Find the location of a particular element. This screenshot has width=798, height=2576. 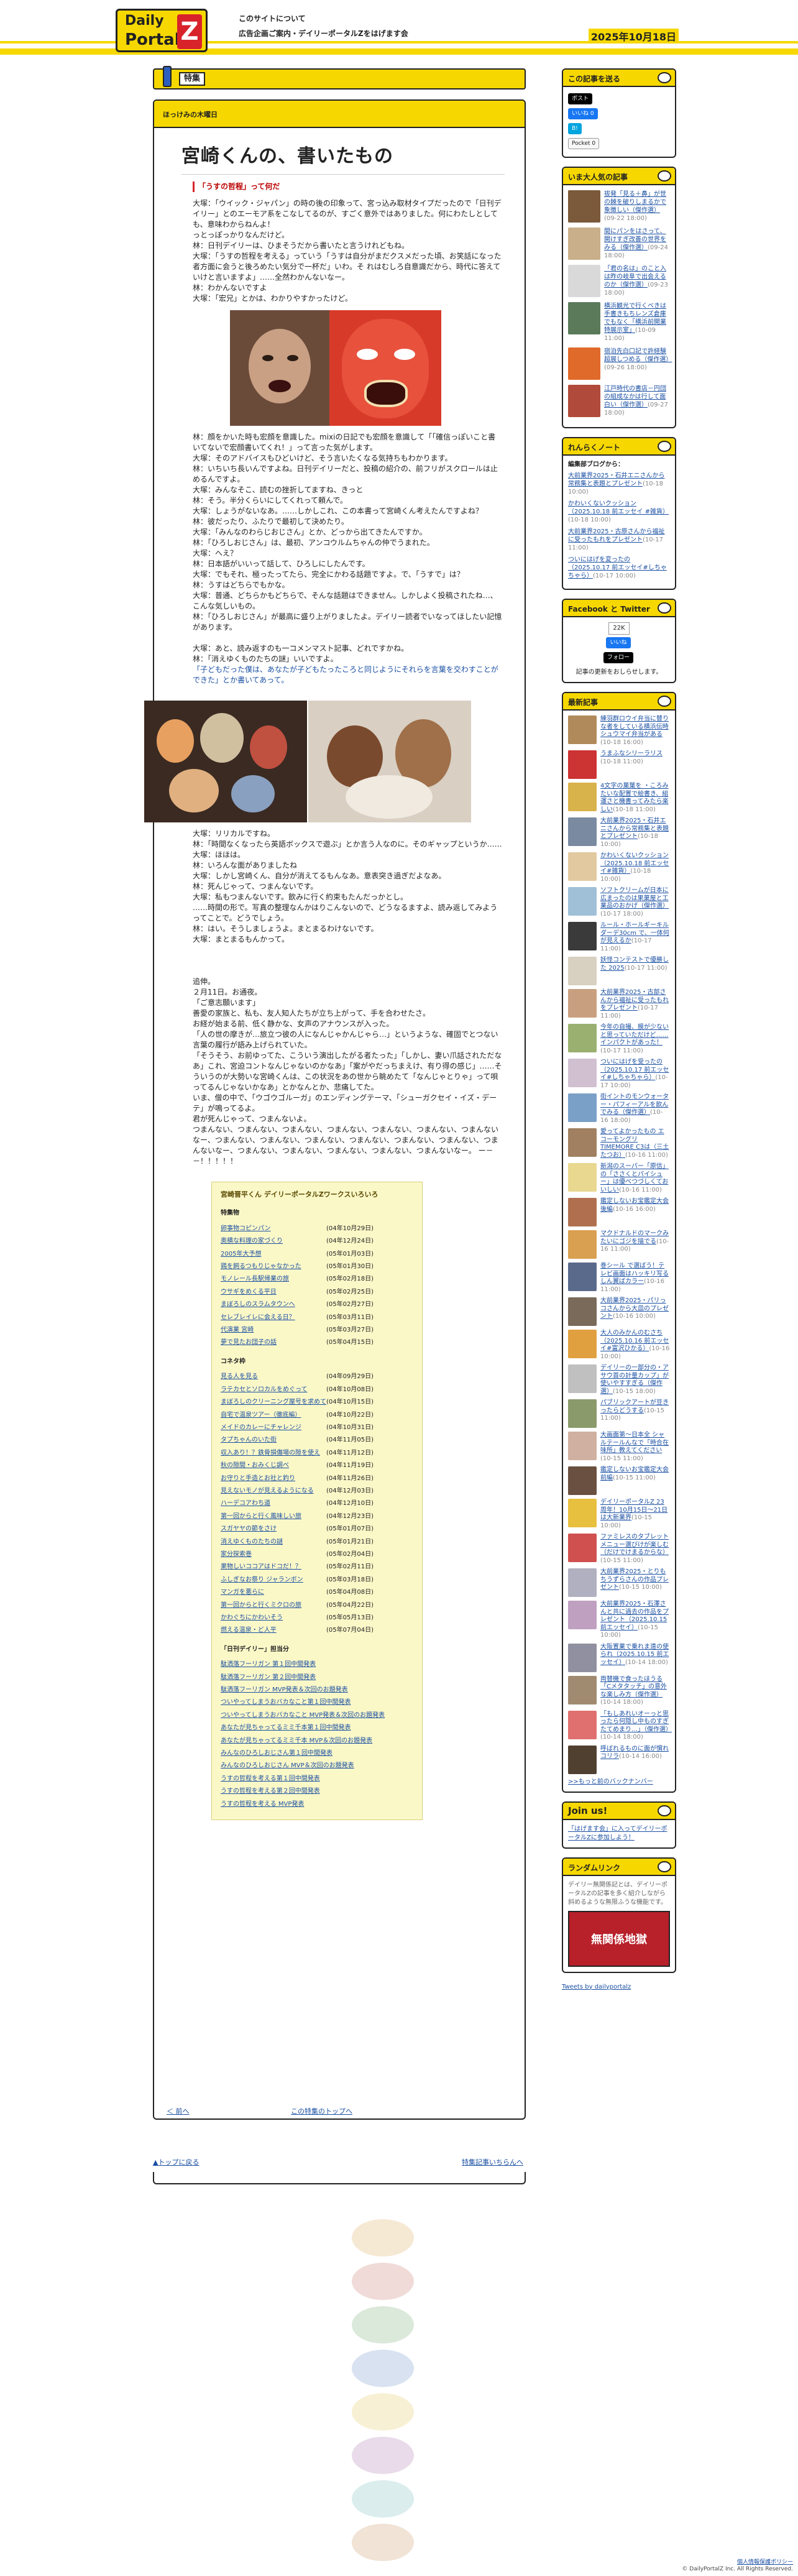

latest-title: 大画面第〜日本全 シャルテールんなで「時合在味所」教えてください is located at coordinates (634, 1443).